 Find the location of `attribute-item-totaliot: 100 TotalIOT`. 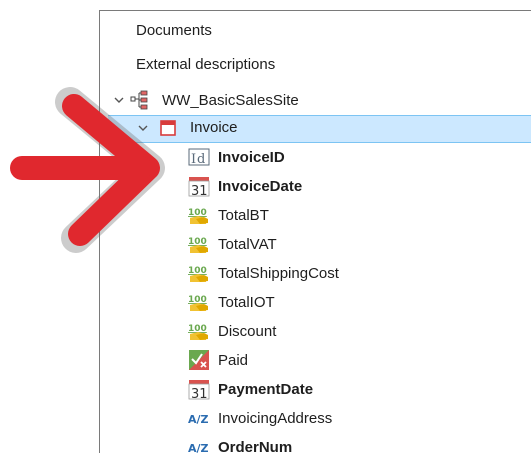

attribute-item-totaliot: 100 TotalIOT is located at coordinates (231, 302).